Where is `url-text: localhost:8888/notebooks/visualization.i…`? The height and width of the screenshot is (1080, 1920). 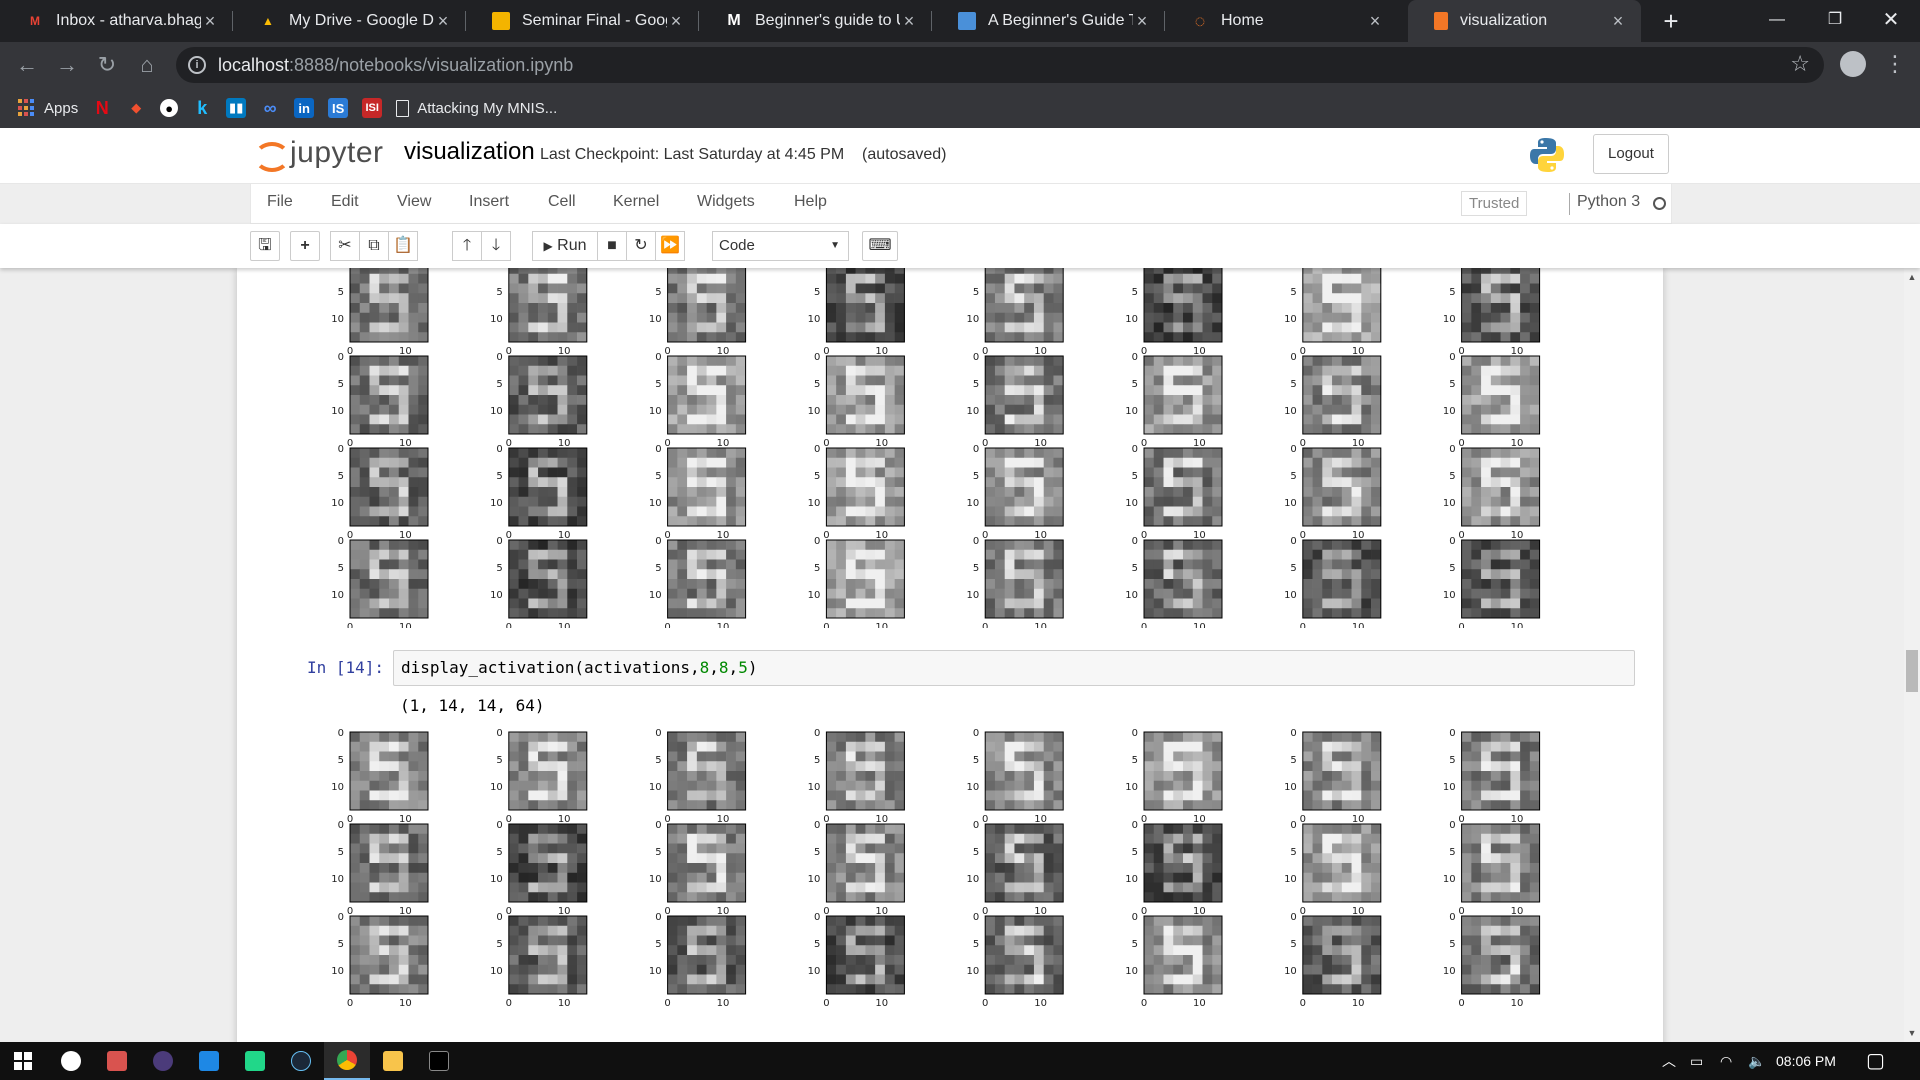
url-text: localhost:8888/notebooks/visualization.i… is located at coordinates (395, 65).